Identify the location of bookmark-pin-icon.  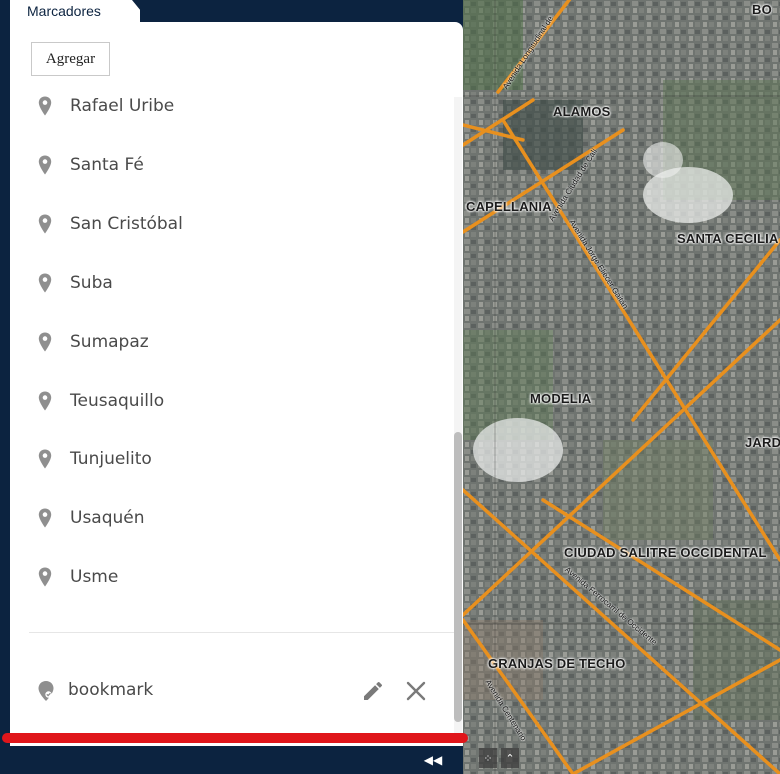
(46, 691).